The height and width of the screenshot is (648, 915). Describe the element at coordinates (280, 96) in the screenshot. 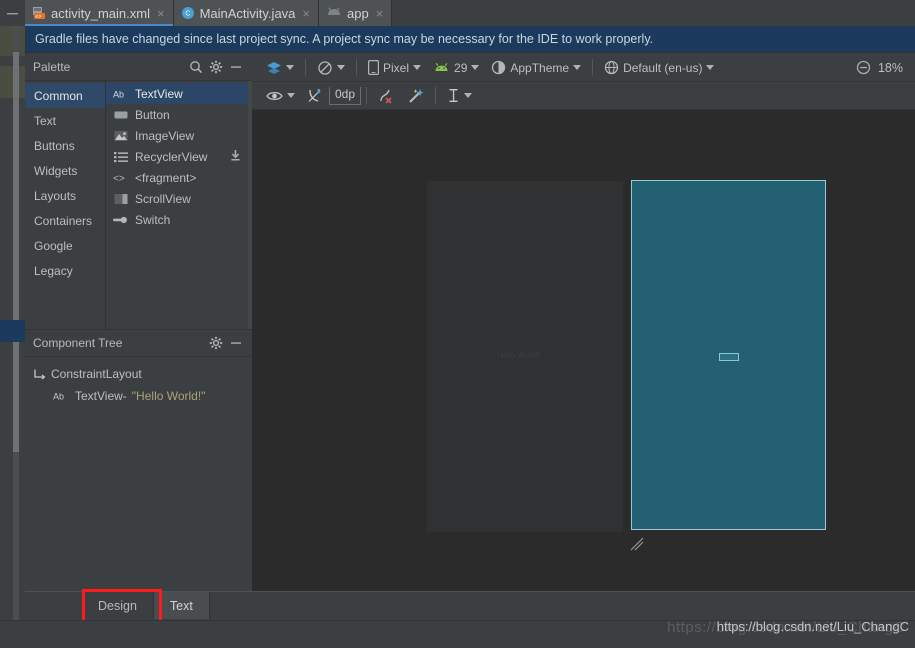

I see `view-options-button` at that location.